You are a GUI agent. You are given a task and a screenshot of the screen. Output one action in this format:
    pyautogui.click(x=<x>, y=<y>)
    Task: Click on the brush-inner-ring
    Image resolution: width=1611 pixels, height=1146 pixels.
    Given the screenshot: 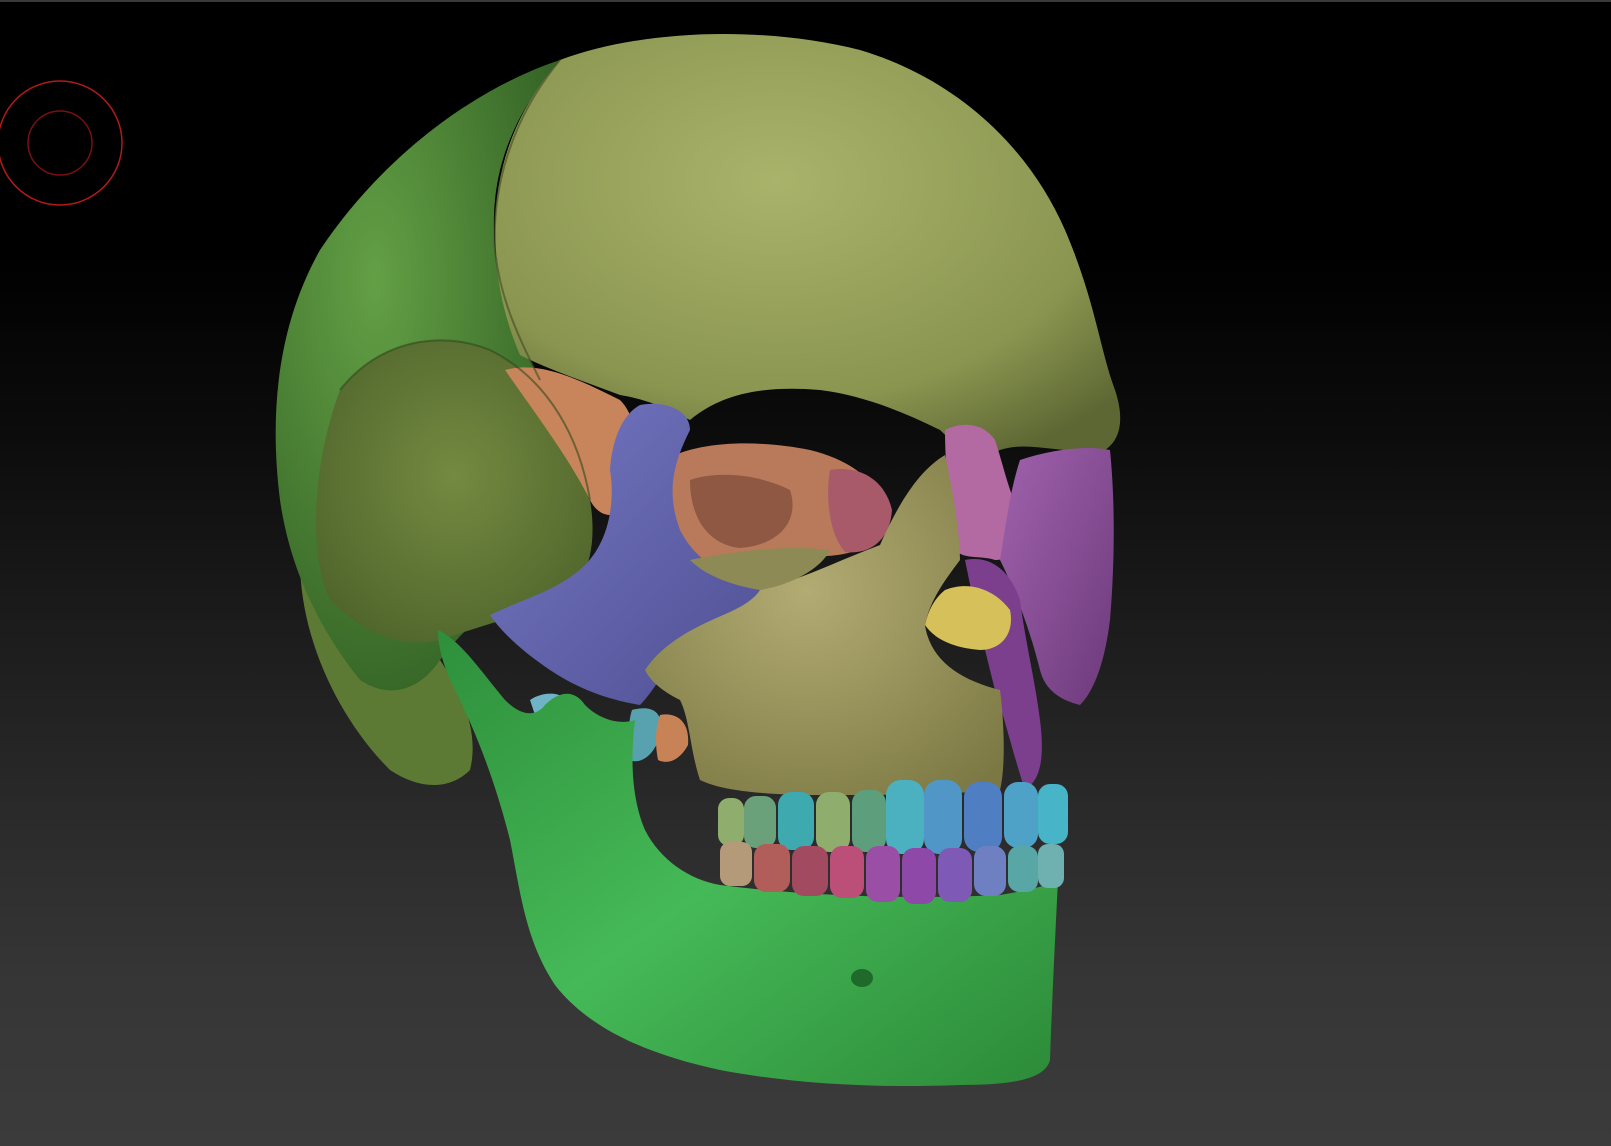 What is the action you would take?
    pyautogui.click(x=60, y=143)
    